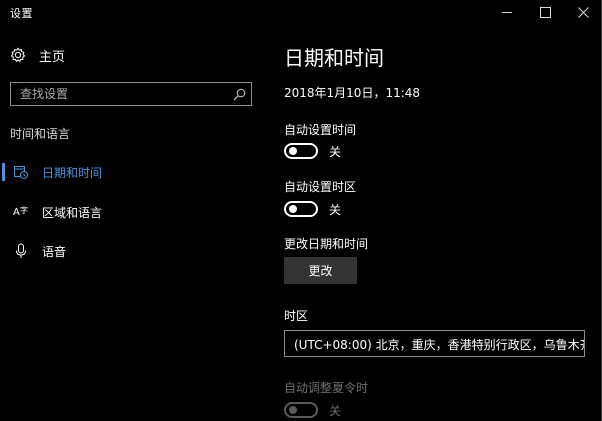 This screenshot has width=602, height=421. Describe the element at coordinates (301, 151) in the screenshot. I see `auto-time-toggle` at that location.